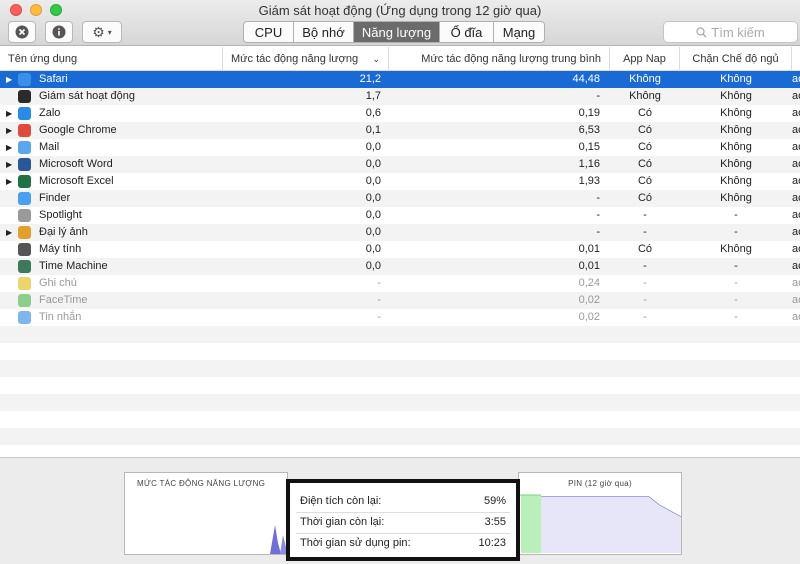  What do you see at coordinates (324, 32) in the screenshot?
I see `tab-memory: Bộ nhớ` at bounding box center [324, 32].